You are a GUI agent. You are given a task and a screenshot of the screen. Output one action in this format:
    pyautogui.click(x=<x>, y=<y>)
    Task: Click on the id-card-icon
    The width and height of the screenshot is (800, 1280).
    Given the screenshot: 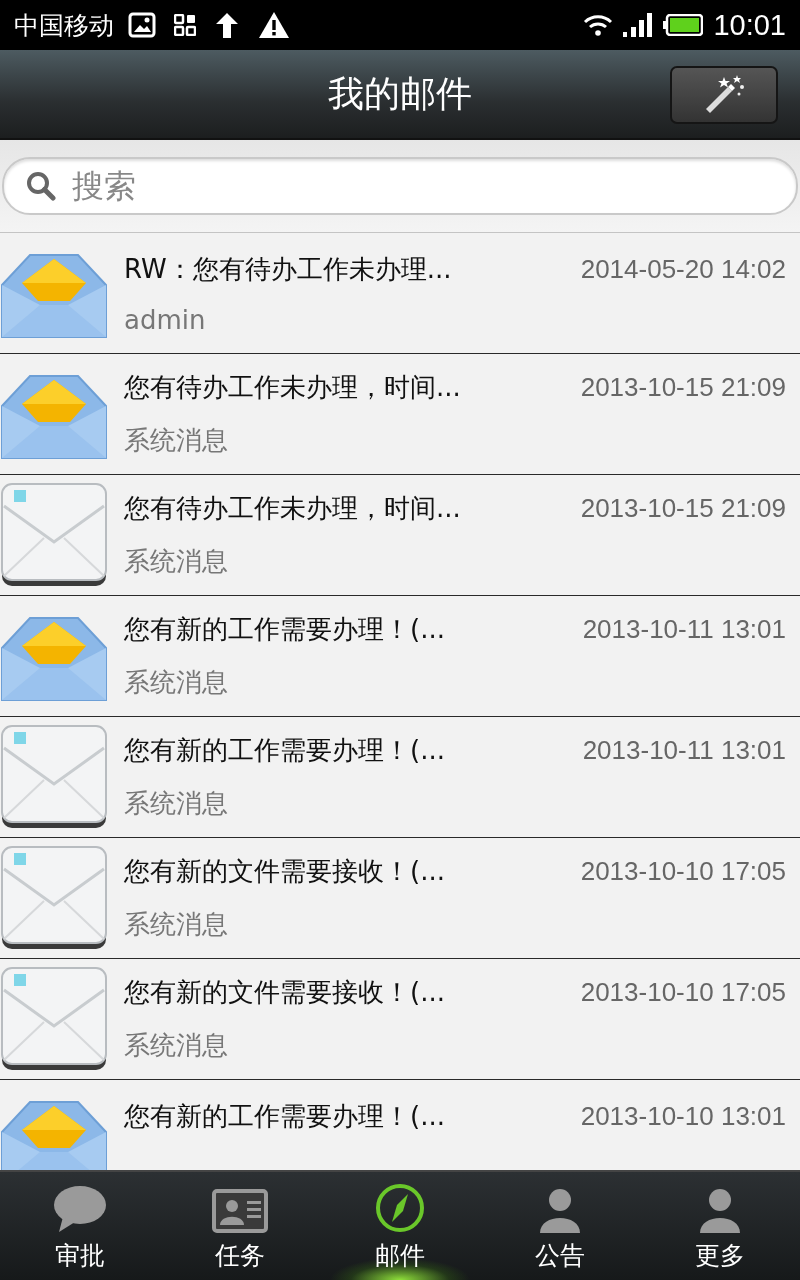 What is the action you would take?
    pyautogui.click(x=240, y=1211)
    